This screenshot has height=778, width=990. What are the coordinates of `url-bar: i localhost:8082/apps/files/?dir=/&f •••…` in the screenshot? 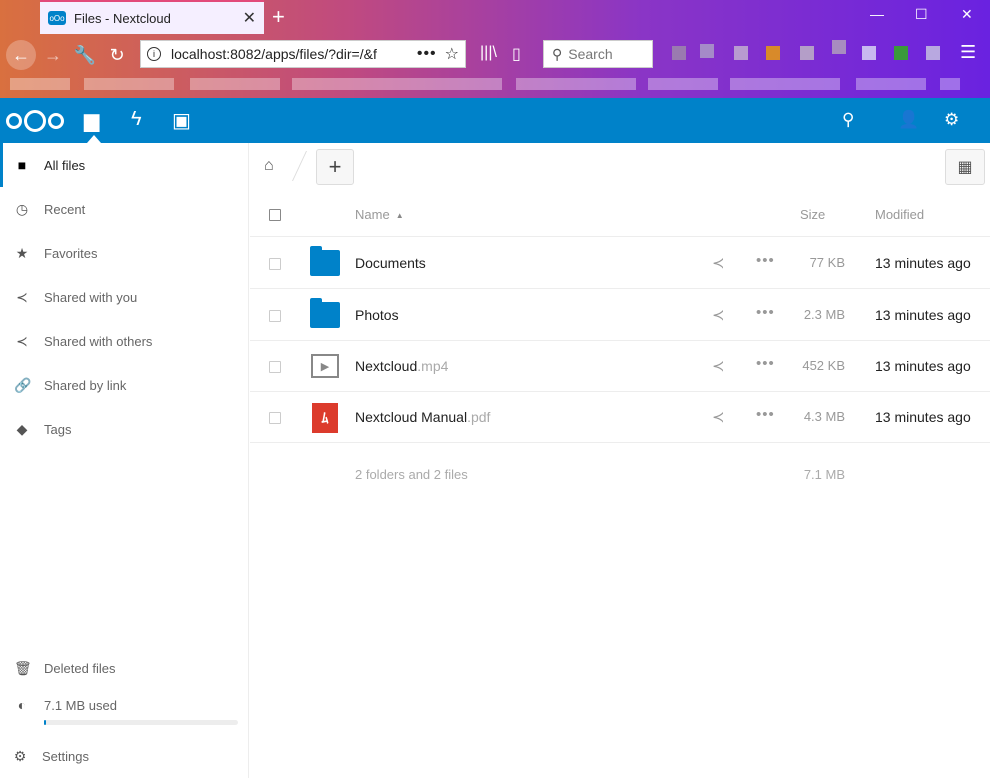 It's located at (303, 54).